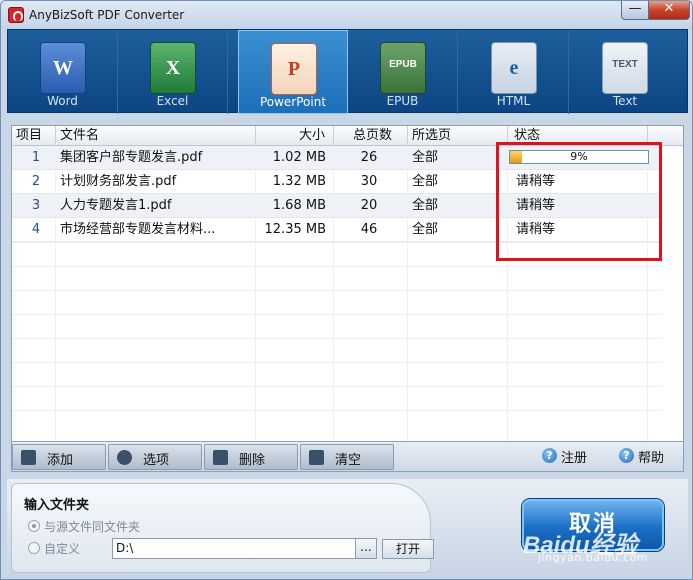 This screenshot has width=693, height=580. I want to click on tab-html: e HTML, so click(514, 72).